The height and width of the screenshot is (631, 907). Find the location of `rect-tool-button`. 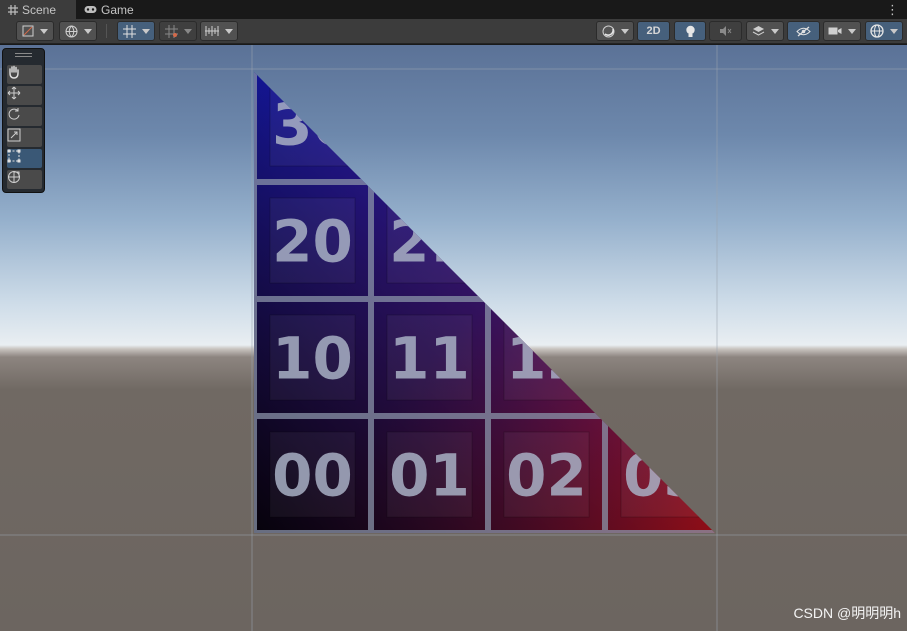

rect-tool-button is located at coordinates (24, 158).